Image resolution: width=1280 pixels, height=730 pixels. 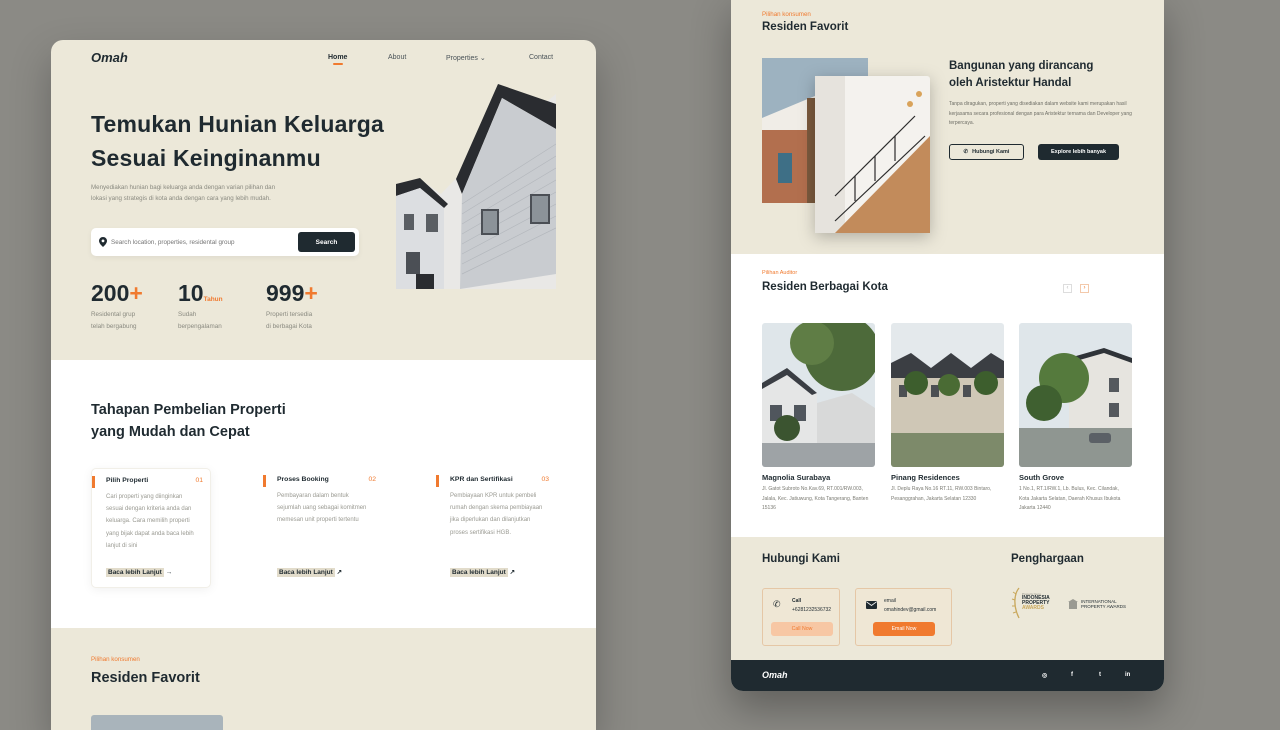 What do you see at coordinates (986, 152) in the screenshot?
I see `contact-us-button: ✆ Hubungi Kami` at bounding box center [986, 152].